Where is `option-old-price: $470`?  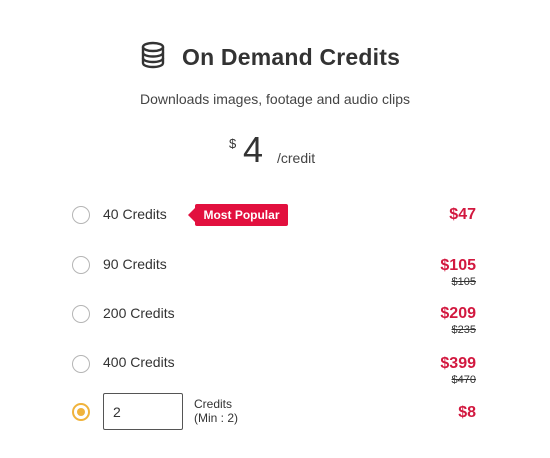
option-old-price: $470 is located at coordinates (463, 380).